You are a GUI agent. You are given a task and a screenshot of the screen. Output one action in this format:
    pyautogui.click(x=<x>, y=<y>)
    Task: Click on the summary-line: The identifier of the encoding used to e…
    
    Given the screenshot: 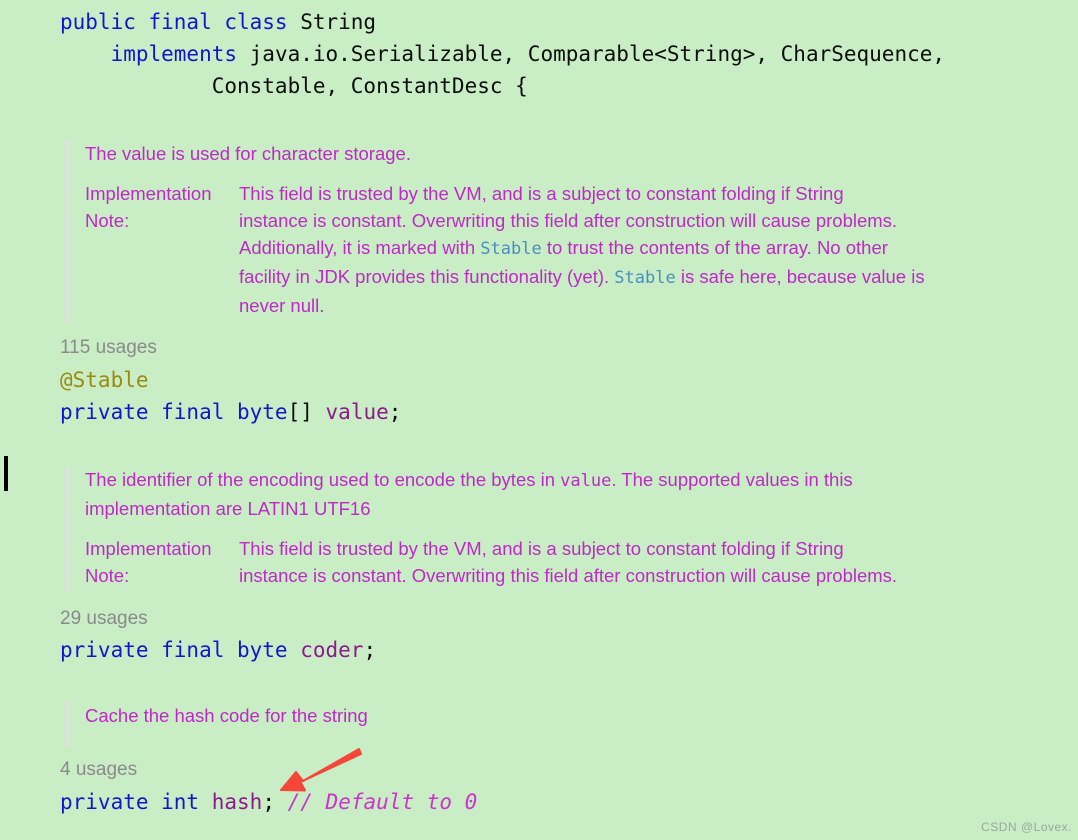 What is the action you would take?
    pyautogui.click(x=469, y=480)
    